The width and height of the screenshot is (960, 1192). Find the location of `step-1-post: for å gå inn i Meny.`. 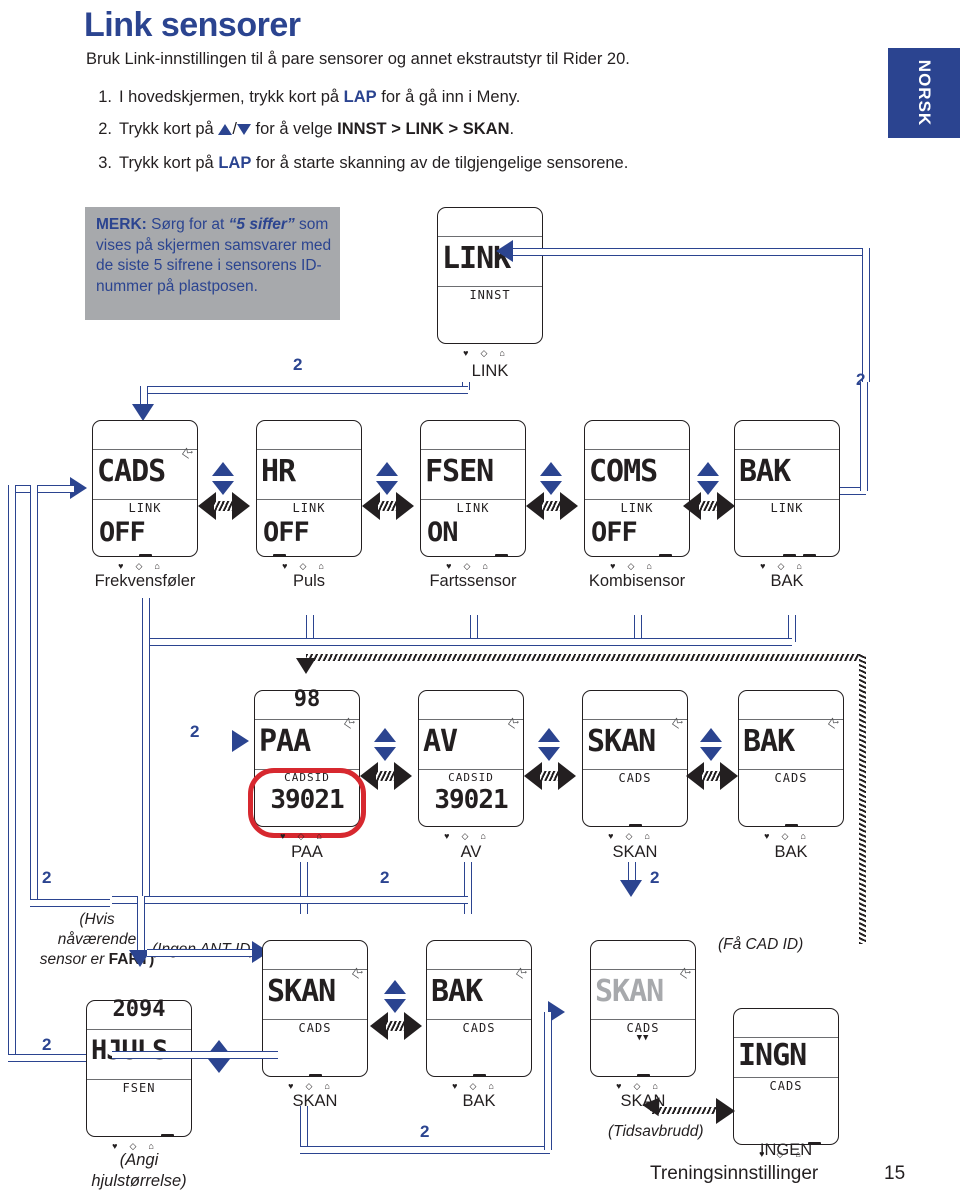

step-1-post: for å gå inn i Meny. is located at coordinates (448, 97).